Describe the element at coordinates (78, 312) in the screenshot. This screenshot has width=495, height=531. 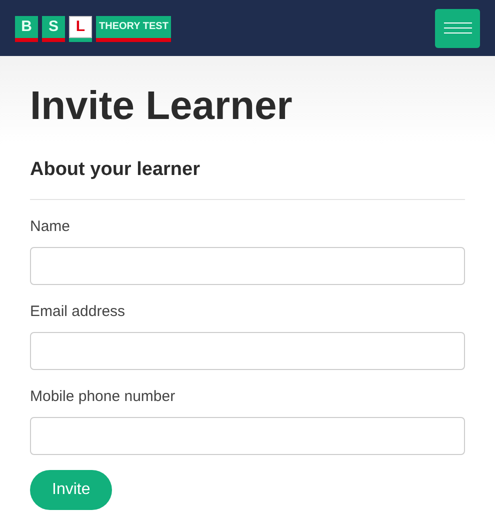
I see `field-label: Email address` at that location.